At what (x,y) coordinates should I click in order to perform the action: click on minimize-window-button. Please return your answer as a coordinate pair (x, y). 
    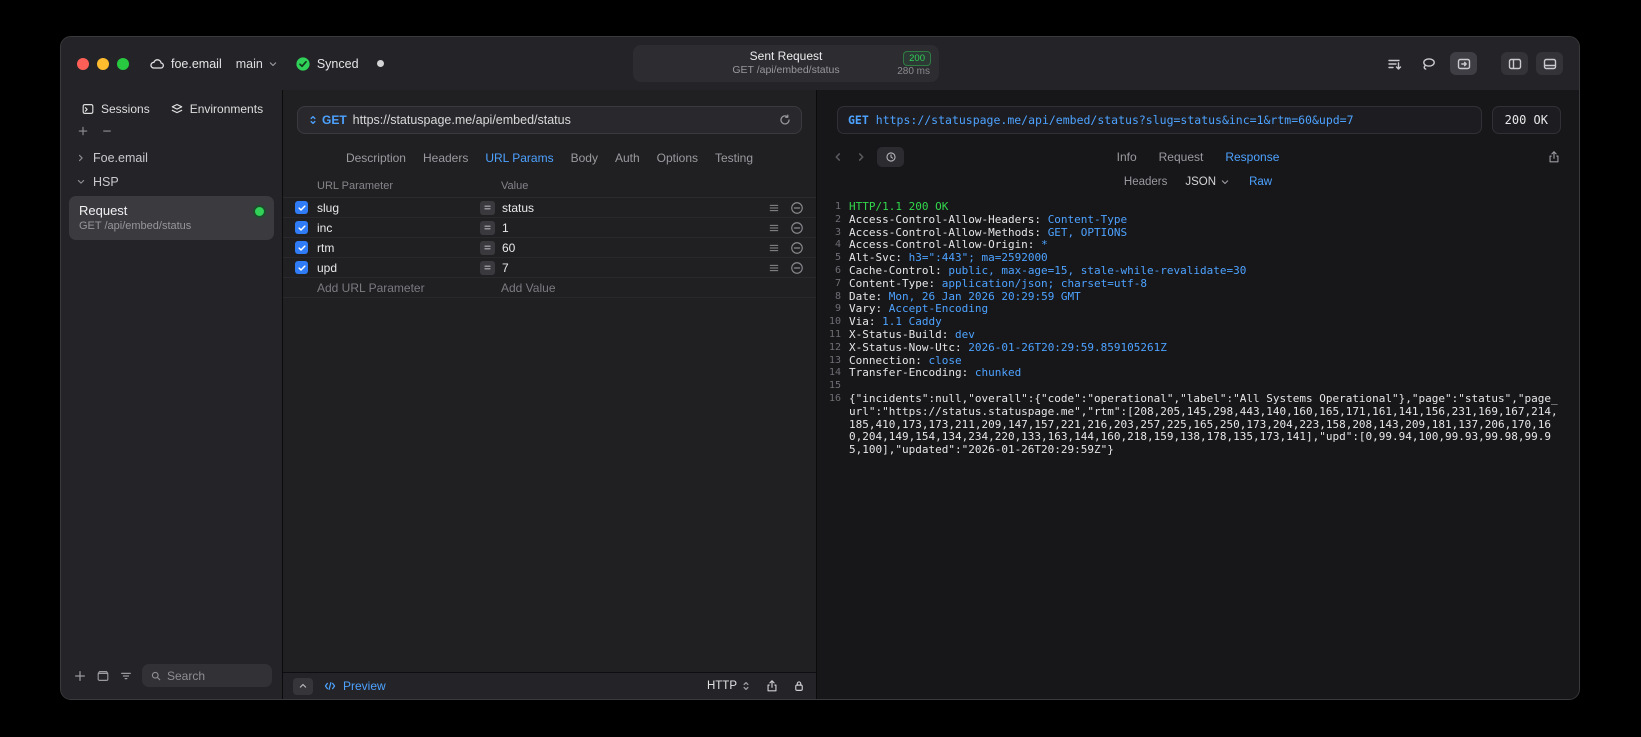
    Looking at the image, I should click on (103, 63).